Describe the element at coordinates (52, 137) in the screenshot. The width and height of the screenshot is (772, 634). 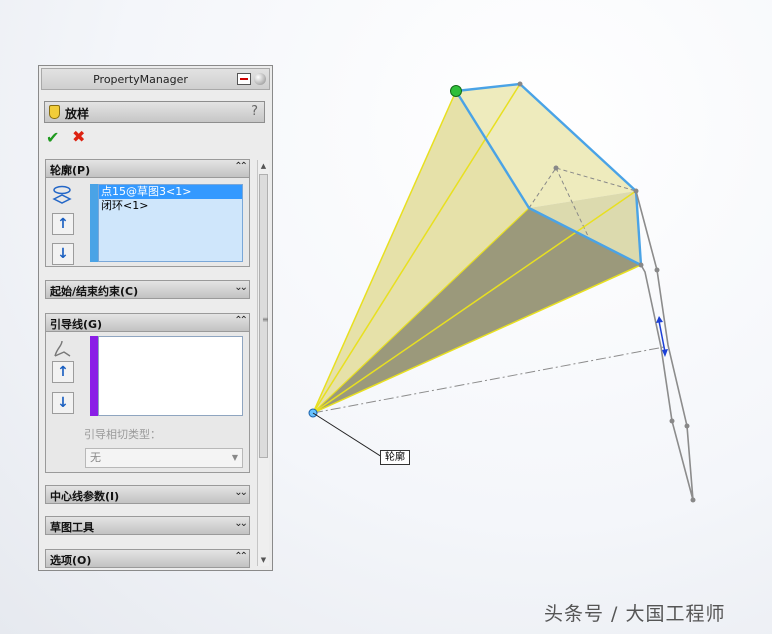
I see `ok-button: ✔` at that location.